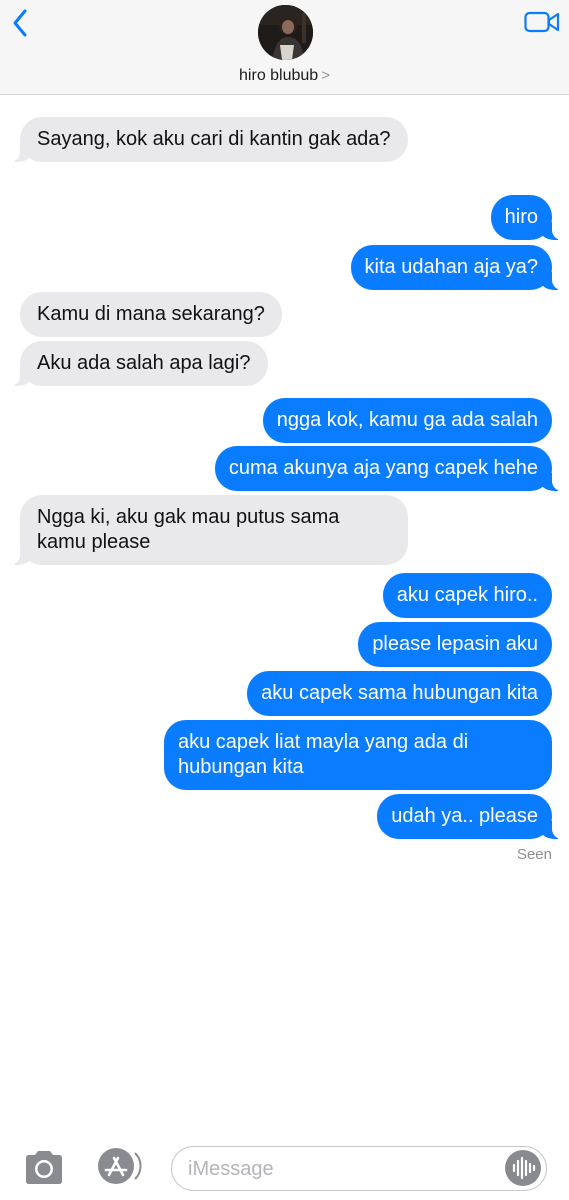 The width and height of the screenshot is (569, 1200). I want to click on read-receipt: Seen, so click(534, 854).